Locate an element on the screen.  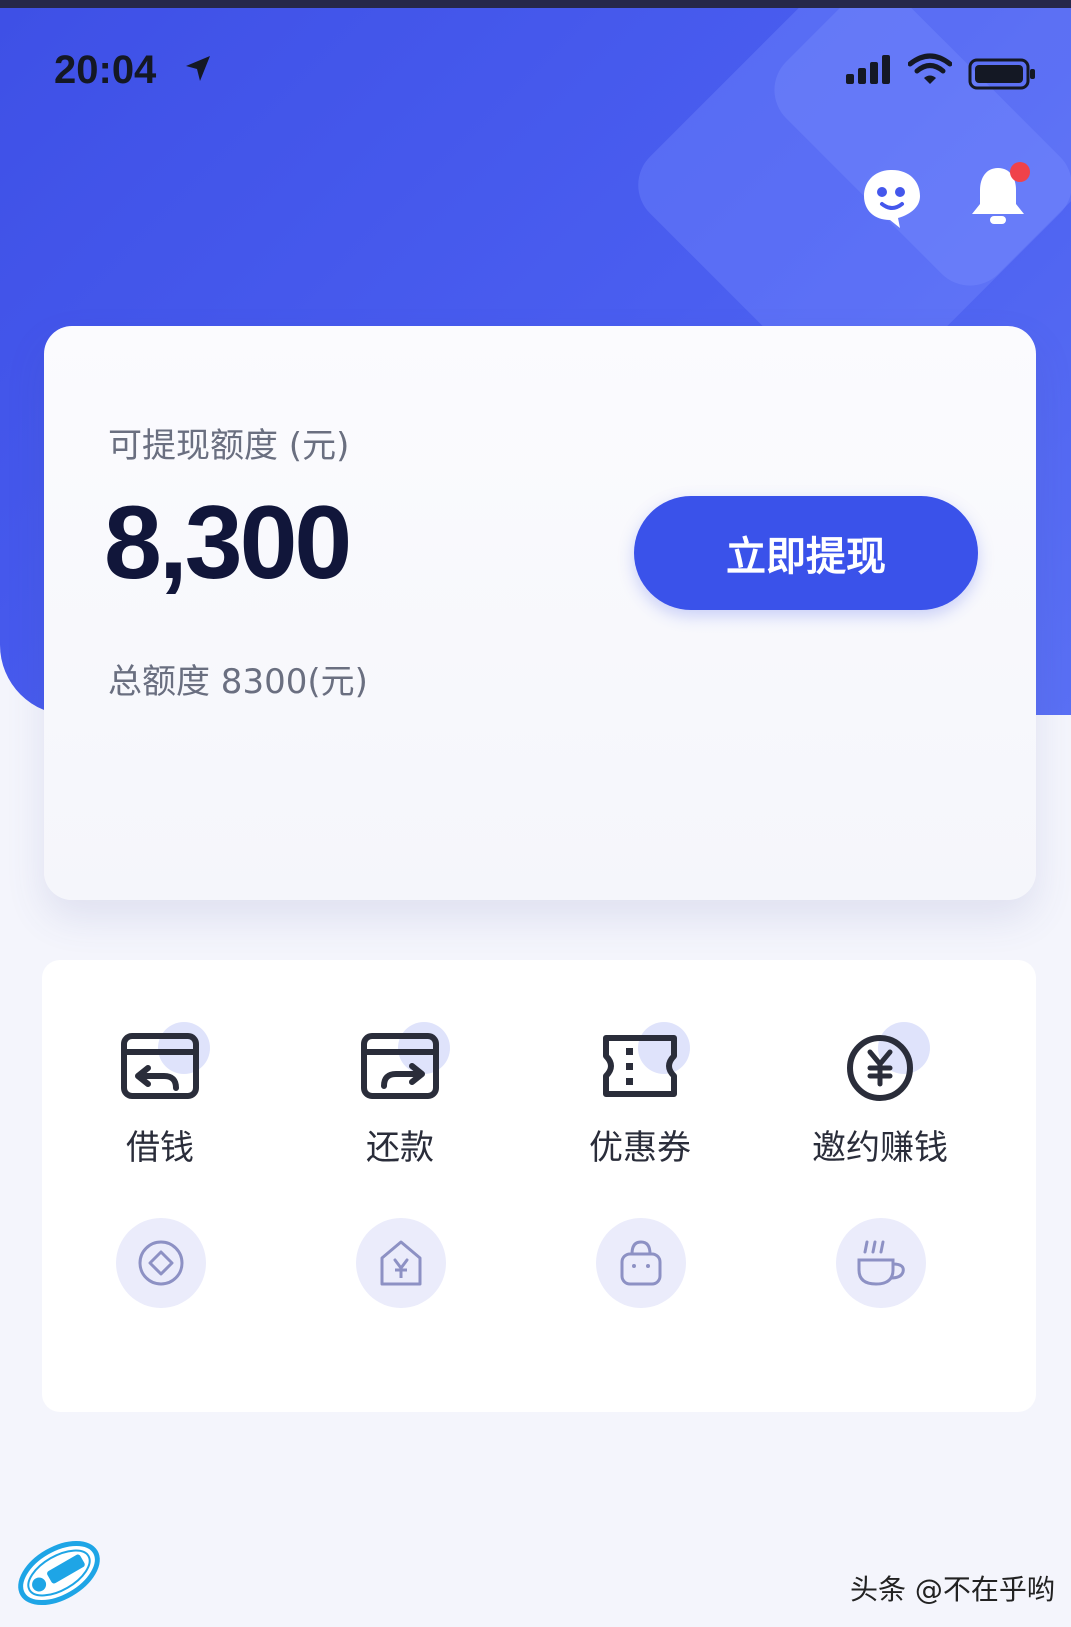
action-label: 借钱 is located at coordinates (160, 1148).